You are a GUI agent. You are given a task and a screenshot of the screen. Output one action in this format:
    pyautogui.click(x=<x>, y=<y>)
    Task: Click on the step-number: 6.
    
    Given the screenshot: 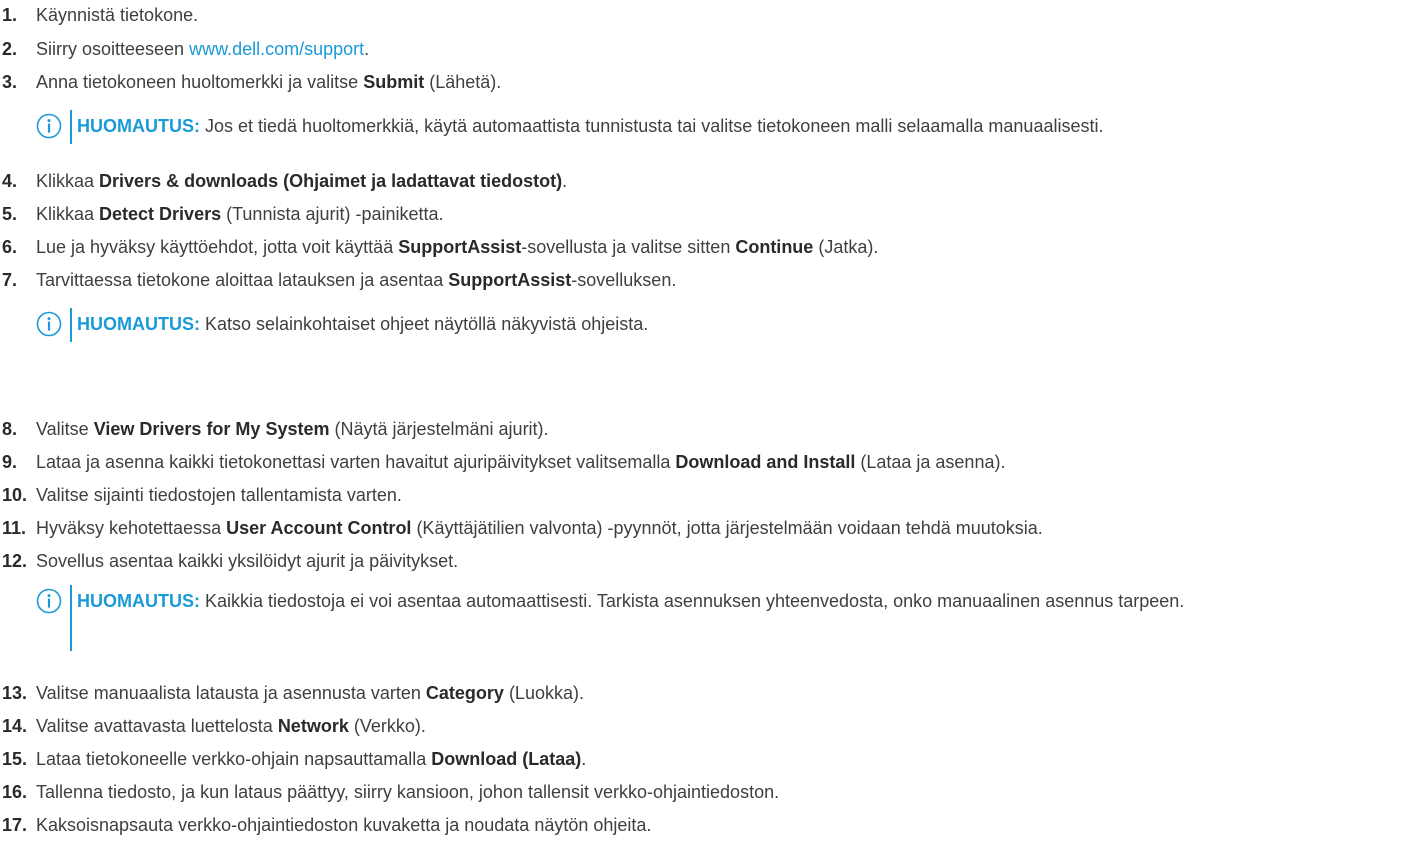 What is the action you would take?
    pyautogui.click(x=10, y=247)
    